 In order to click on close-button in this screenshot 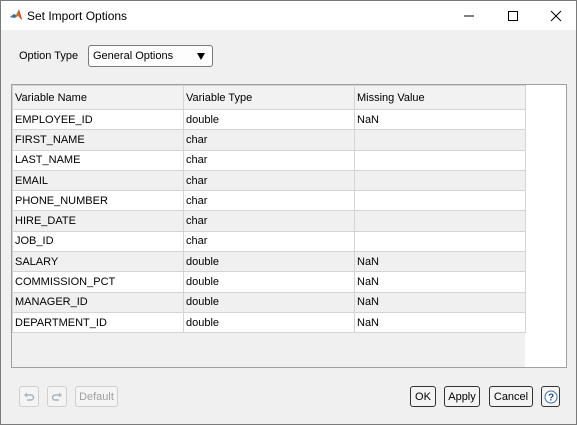, I will do `click(556, 15)`.